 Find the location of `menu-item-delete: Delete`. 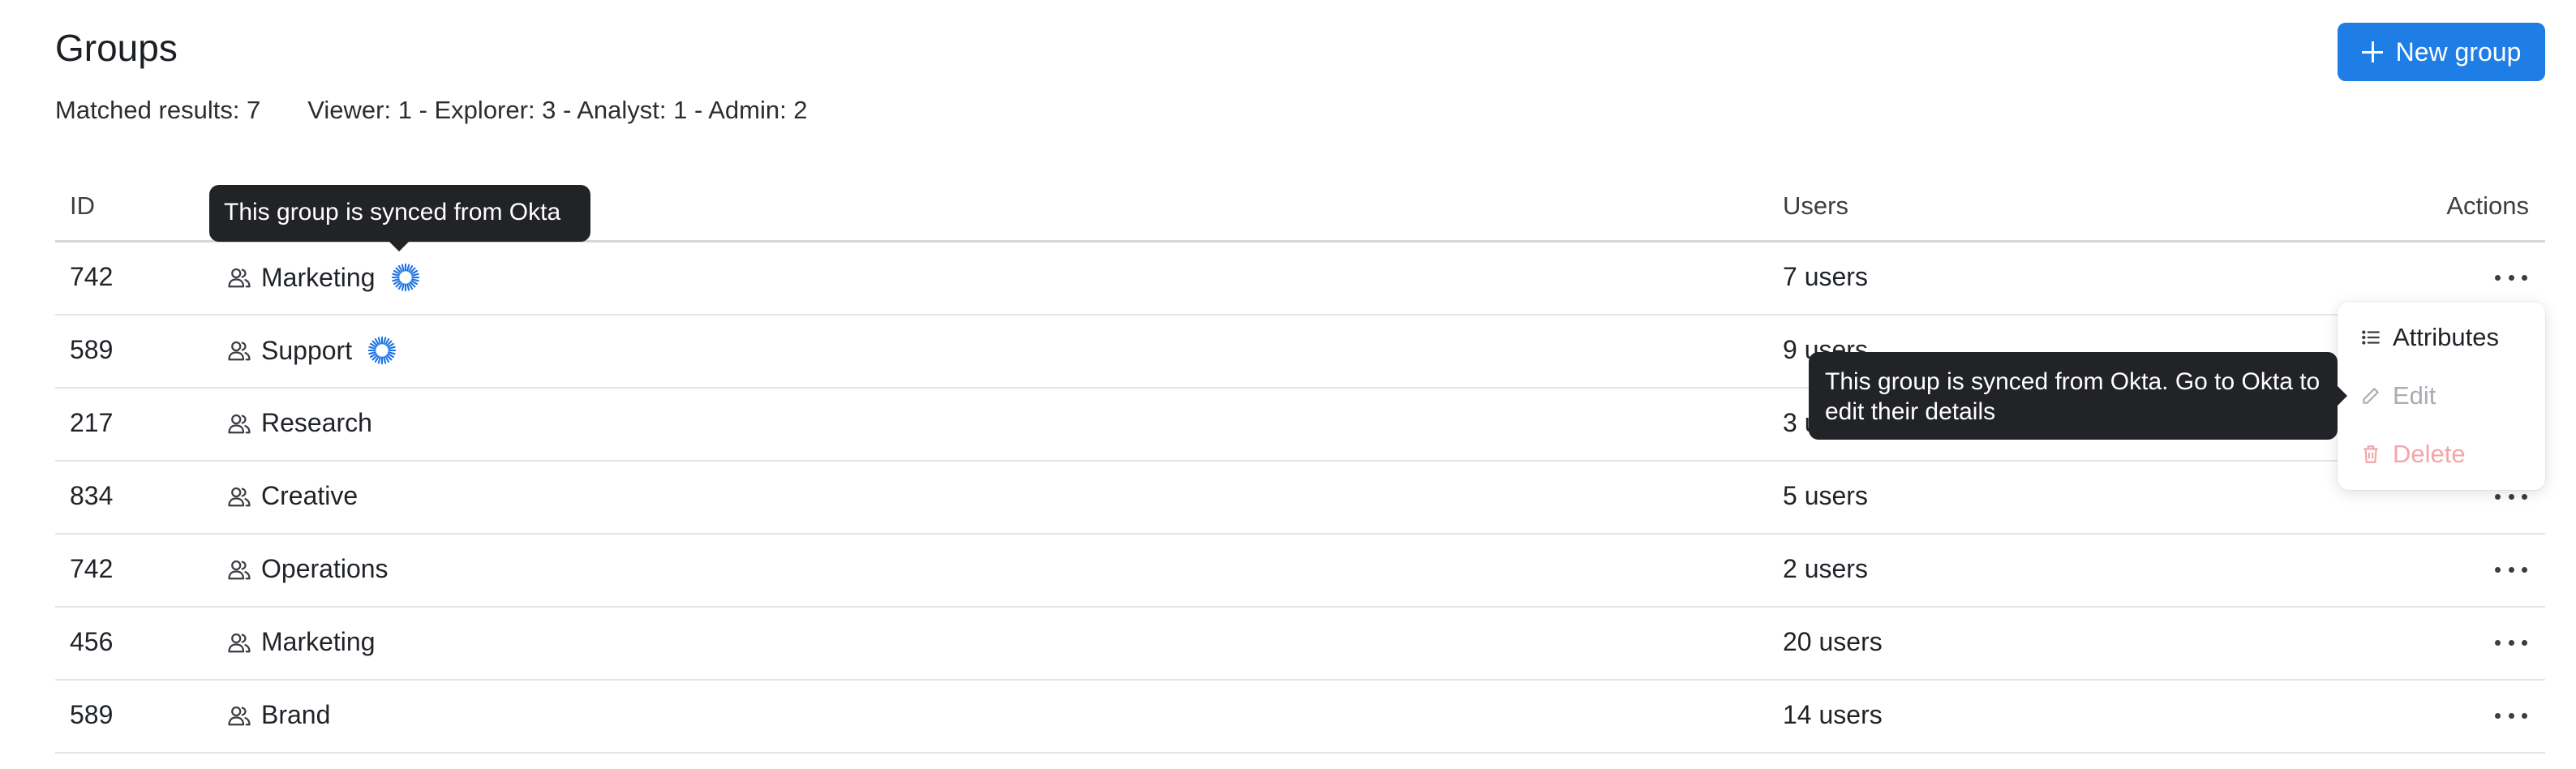

menu-item-delete: Delete is located at coordinates (2413, 455).